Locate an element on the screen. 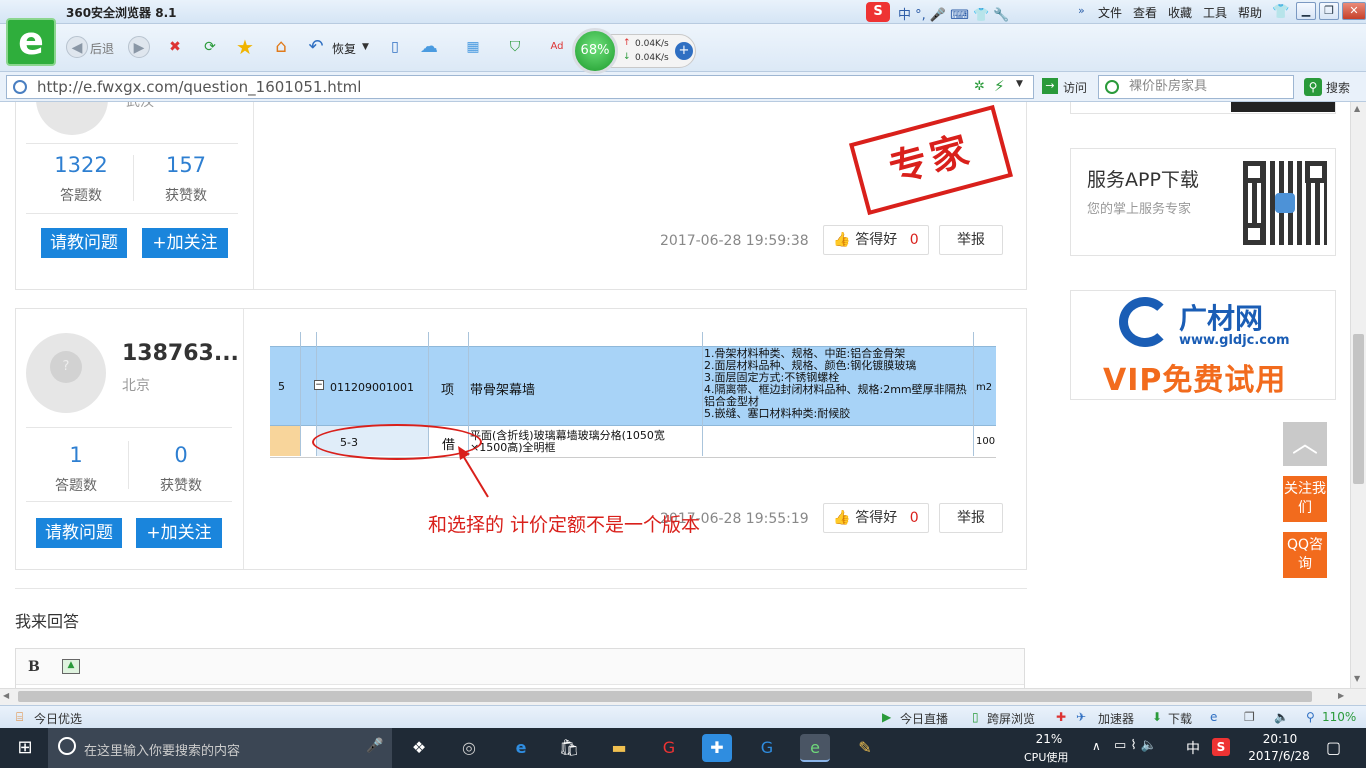 This screenshot has height=768, width=1366. search-button: 搜索 is located at coordinates (1338, 87).